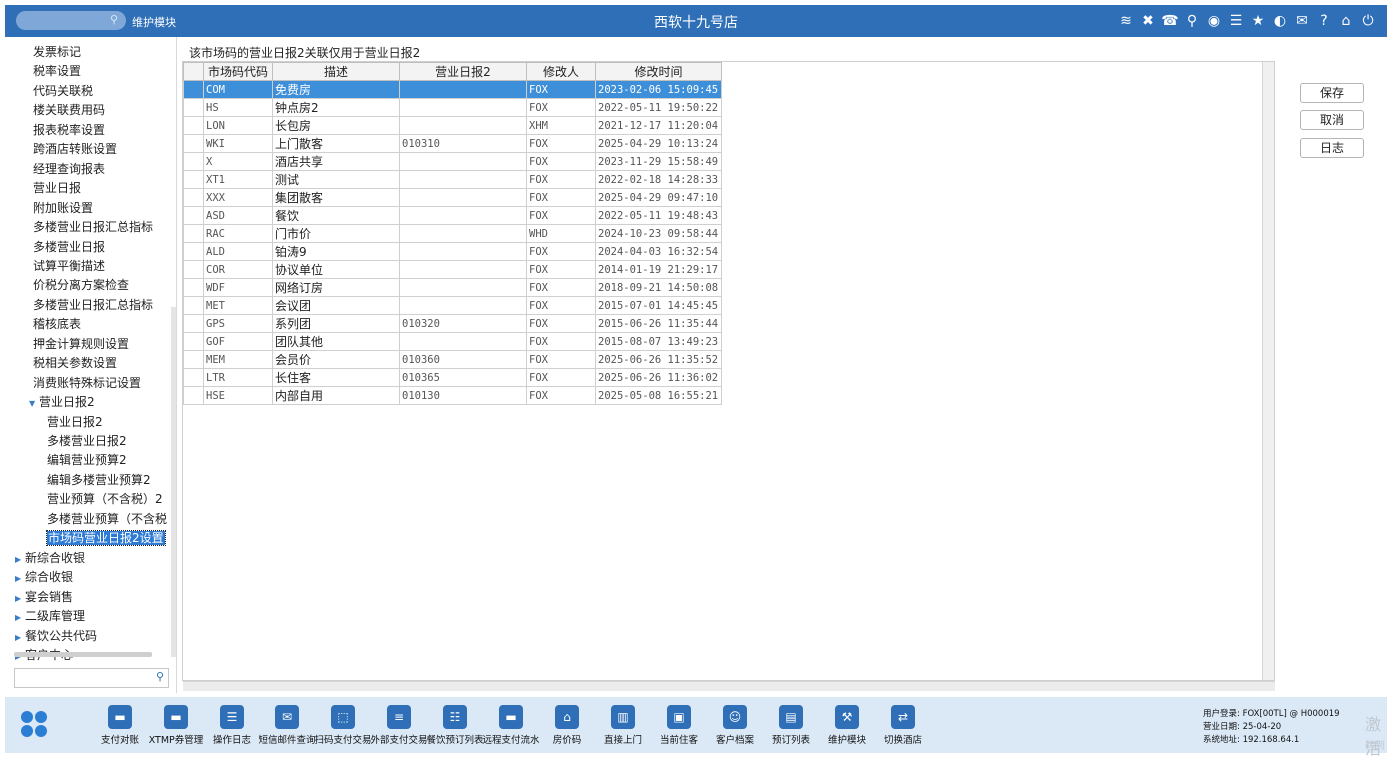  Describe the element at coordinates (452, 395) in the screenshot. I see `table-row: HSE 内部自用 010130 FOX 2025-05-08 16:55:21` at that location.